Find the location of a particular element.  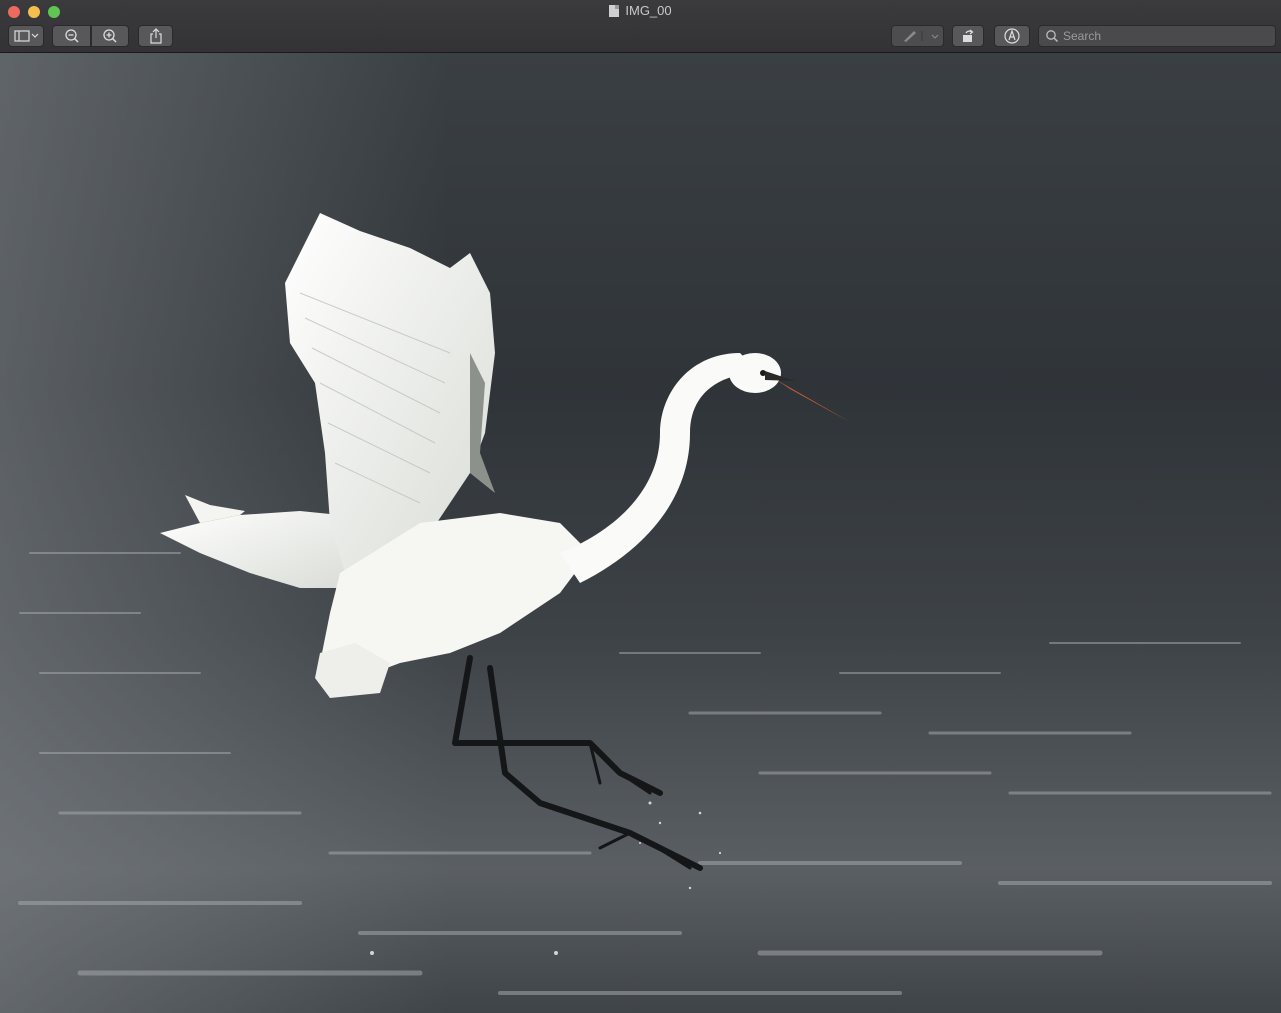

rotate-button is located at coordinates (968, 36).